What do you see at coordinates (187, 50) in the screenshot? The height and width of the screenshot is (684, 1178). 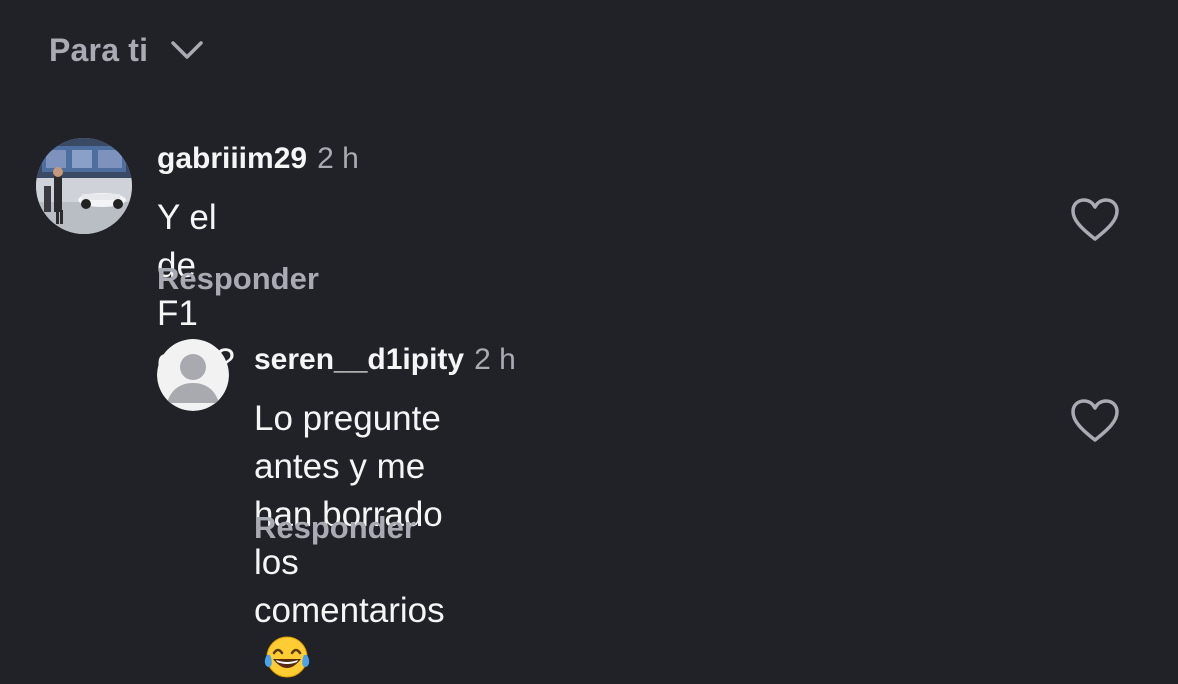 I see `chevron-down-icon` at bounding box center [187, 50].